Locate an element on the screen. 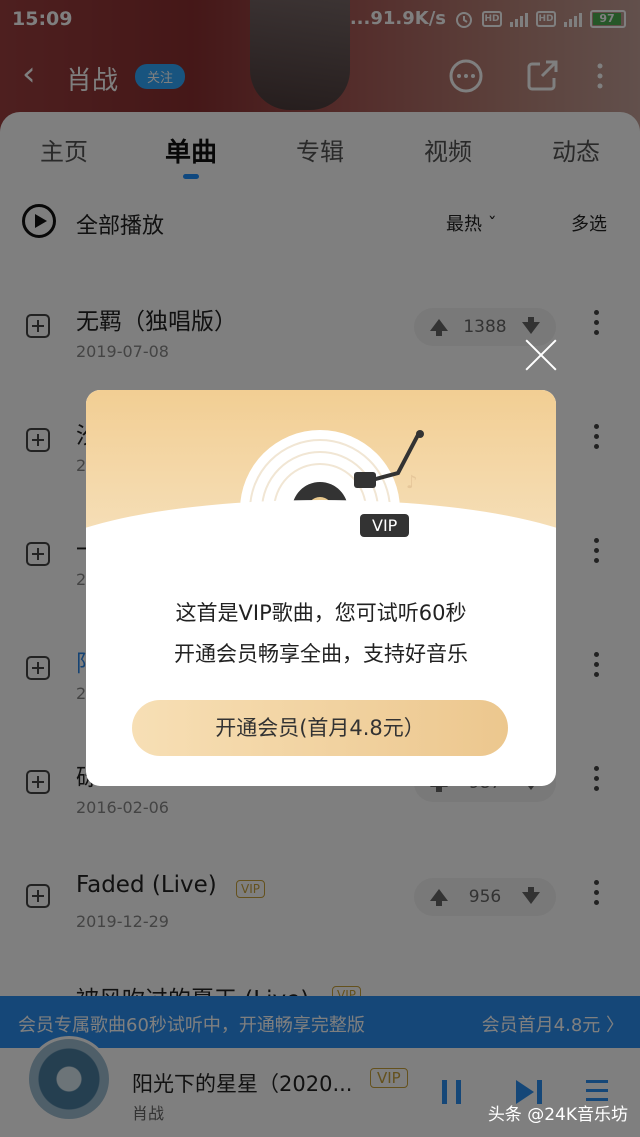  dialog-message-1: 这首是VIP歌曲，您可试听60秒 is located at coordinates (321, 613).